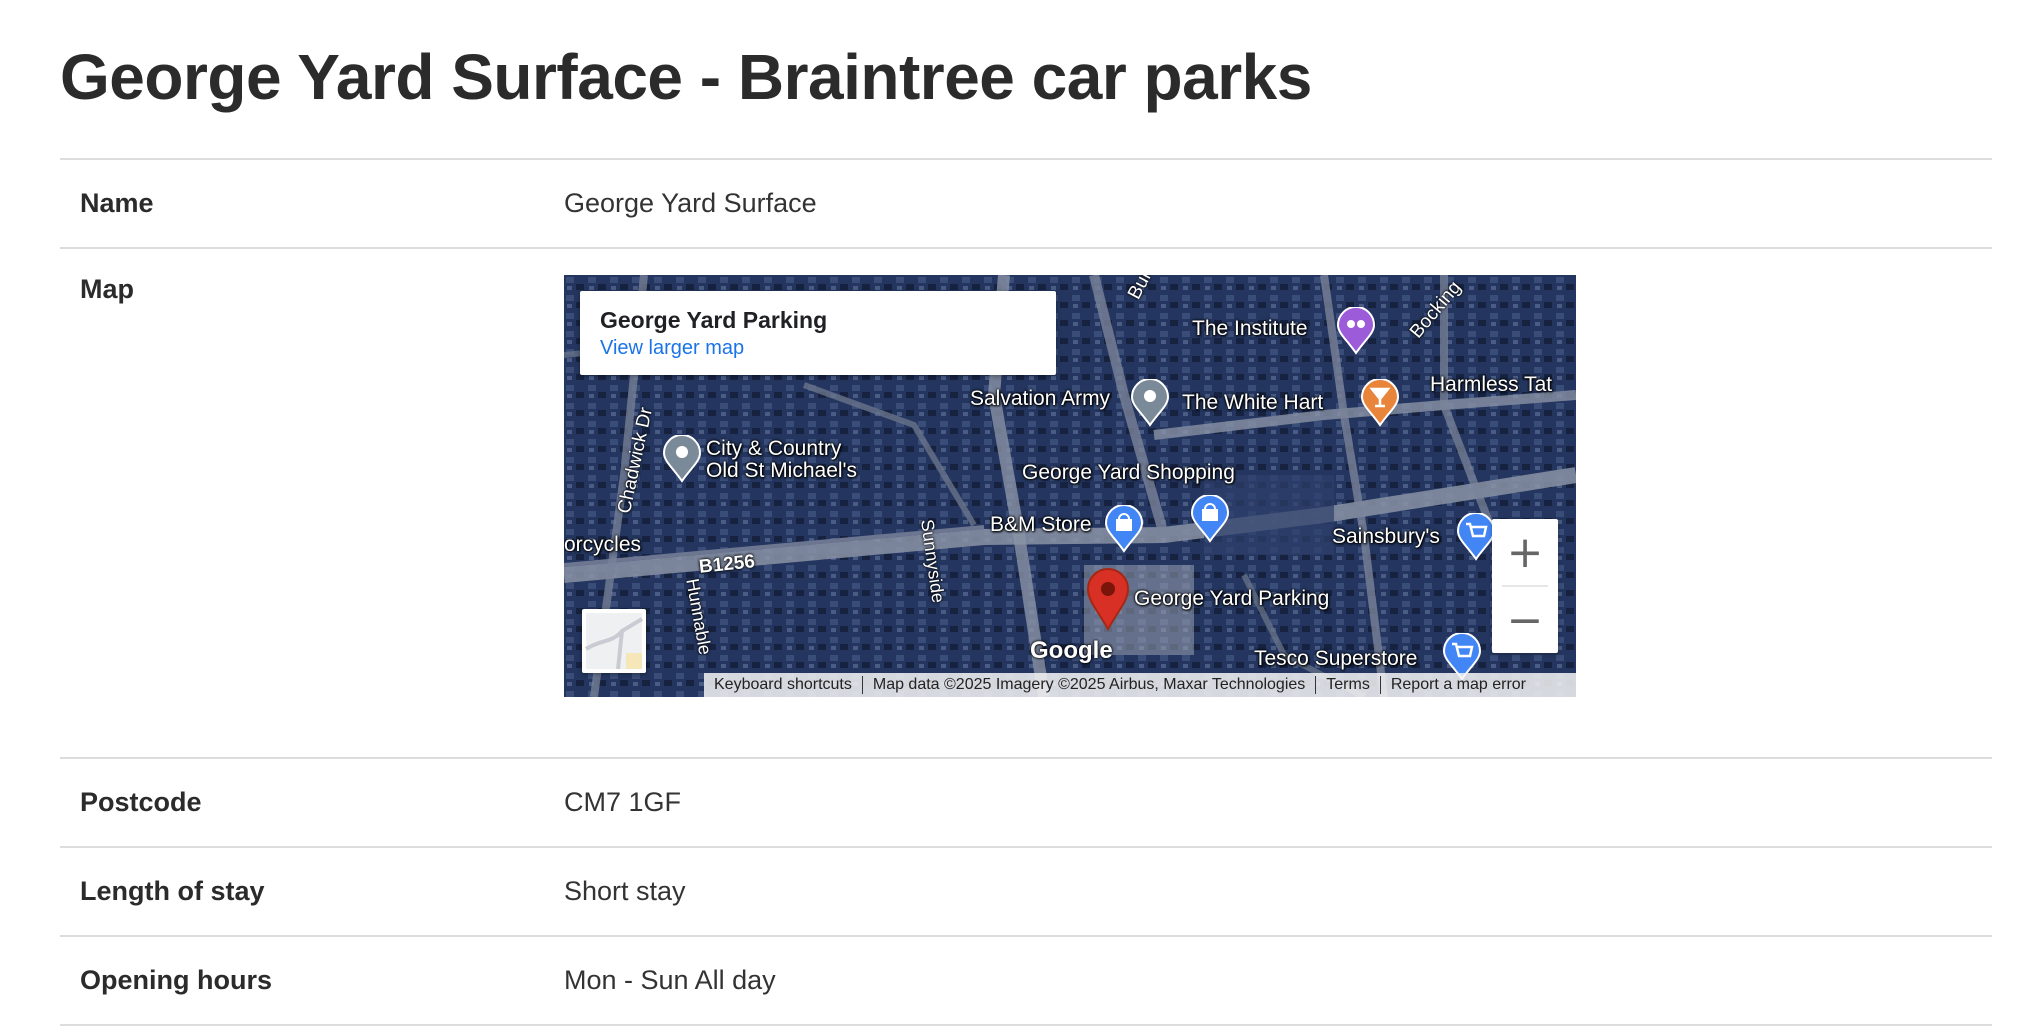  I want to click on length-of-stay-value: Short stay, so click(1278, 892).